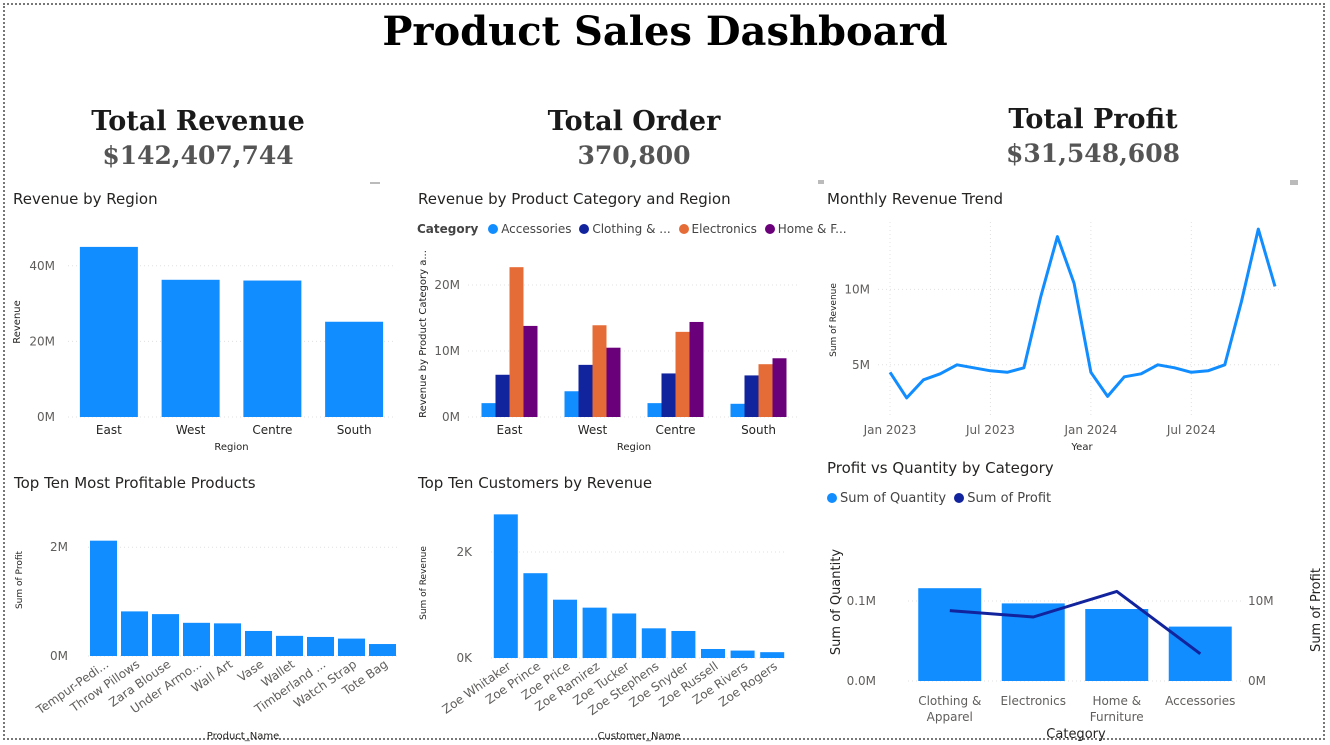 The width and height of the screenshot is (1330, 745). Describe the element at coordinates (836, 602) in the screenshot. I see `y-axis-title: Sum of Quantity` at that location.